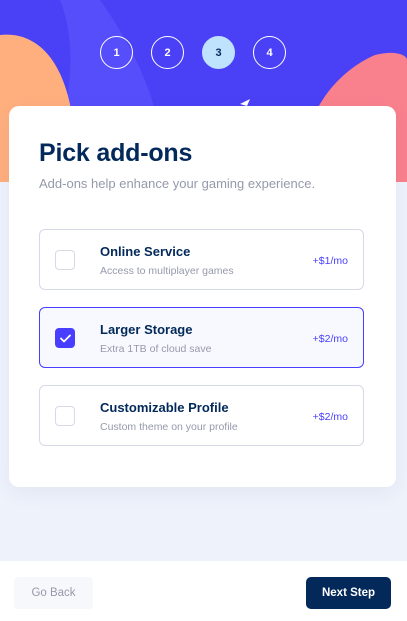 Image resolution: width=407 pixels, height=621 pixels. Describe the element at coordinates (116, 153) in the screenshot. I see `page-title: Pick add-ons` at that location.